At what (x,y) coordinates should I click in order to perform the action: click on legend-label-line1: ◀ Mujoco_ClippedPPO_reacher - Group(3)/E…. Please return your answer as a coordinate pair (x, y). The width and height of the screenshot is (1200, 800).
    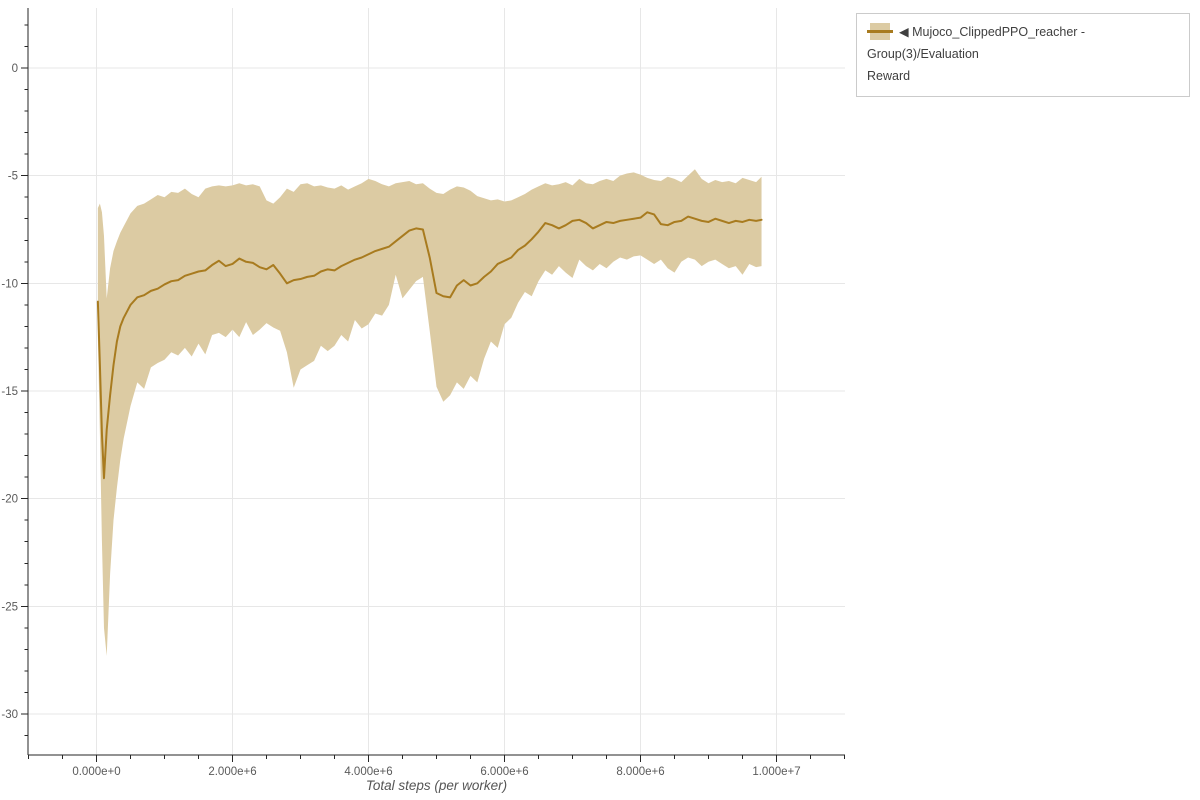
    Looking at the image, I should click on (976, 43).